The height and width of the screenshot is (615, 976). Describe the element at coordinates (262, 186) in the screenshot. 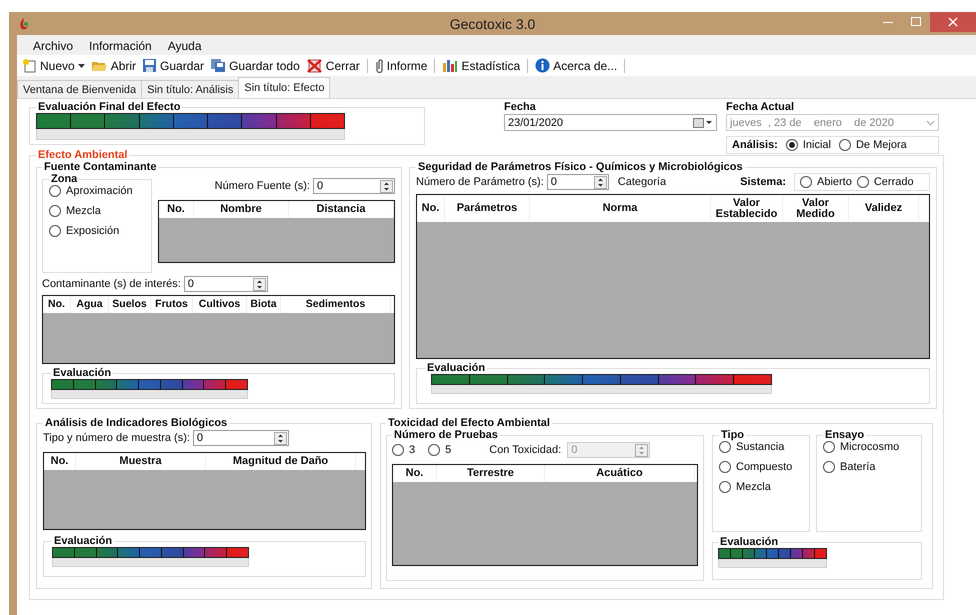

I see `field-label: Número Fuente (s):` at that location.